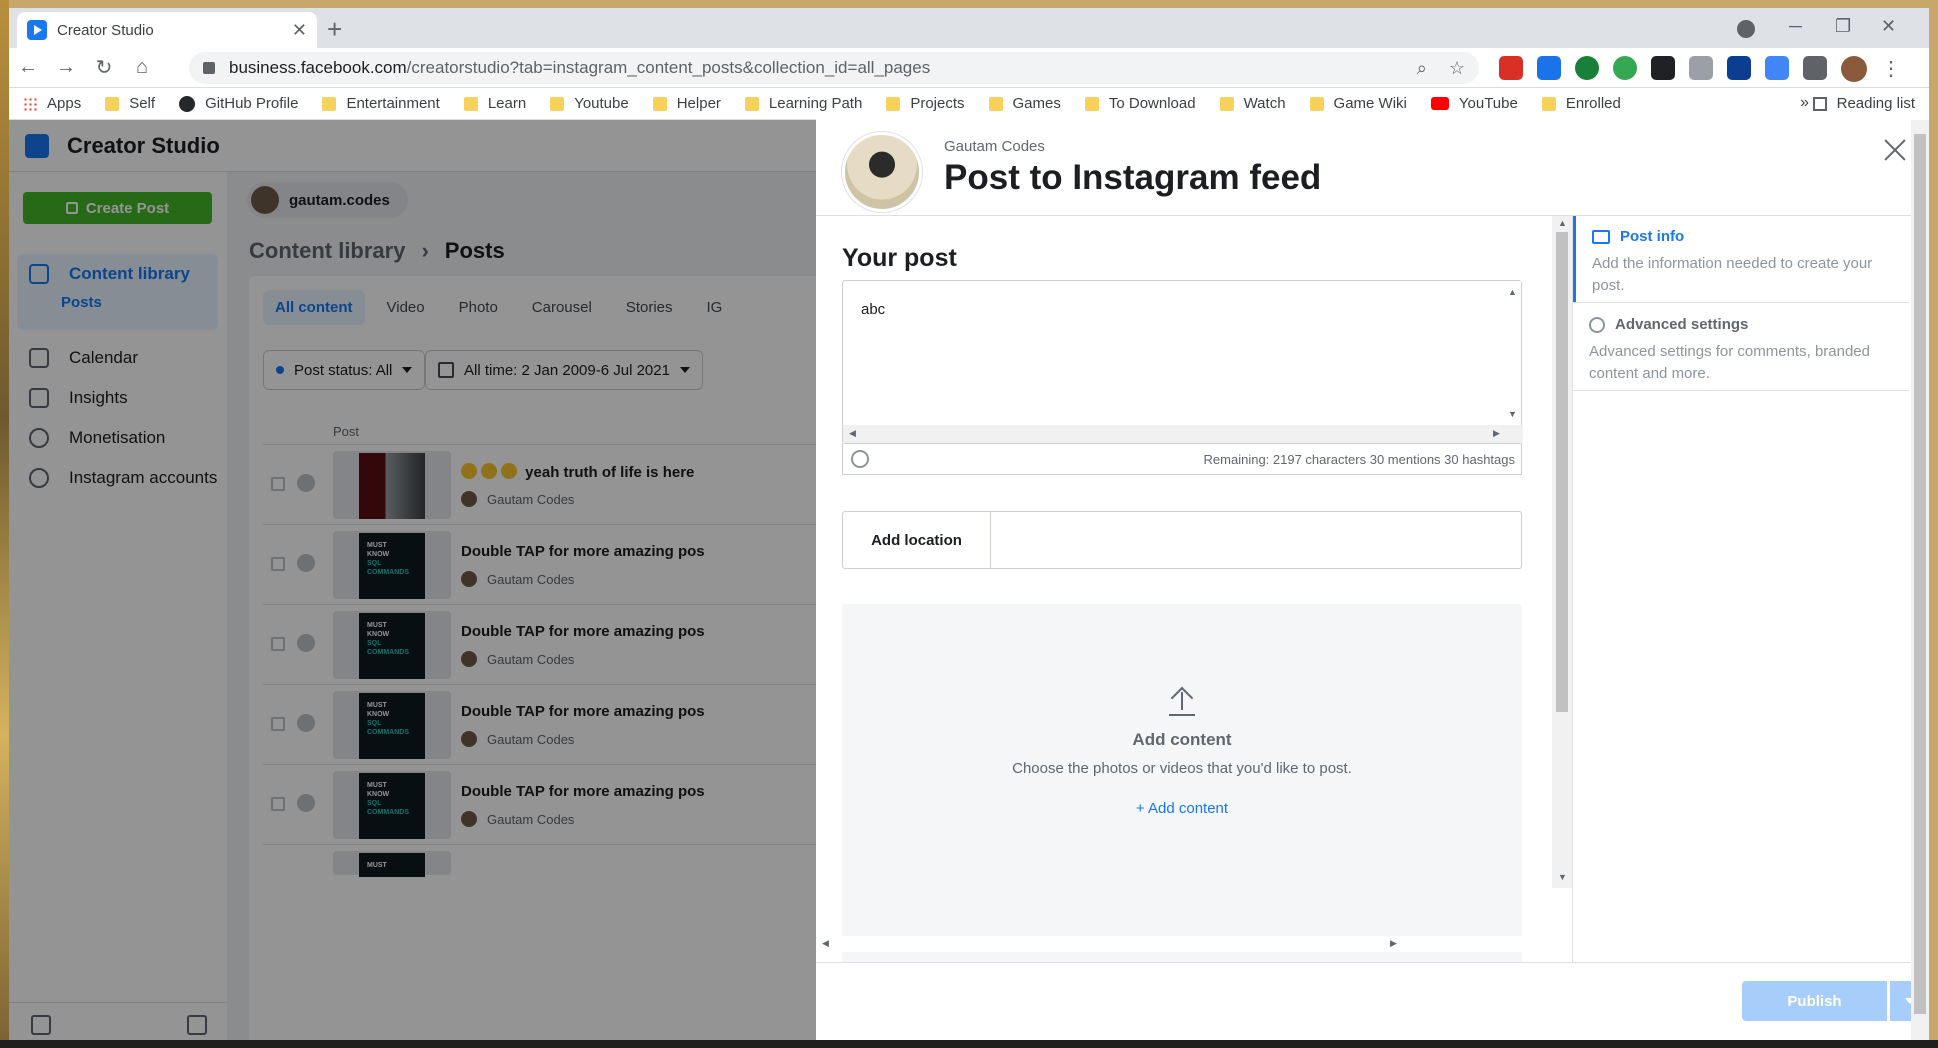 Image resolution: width=1938 pixels, height=1048 pixels. I want to click on close-icon, so click(1895, 150).